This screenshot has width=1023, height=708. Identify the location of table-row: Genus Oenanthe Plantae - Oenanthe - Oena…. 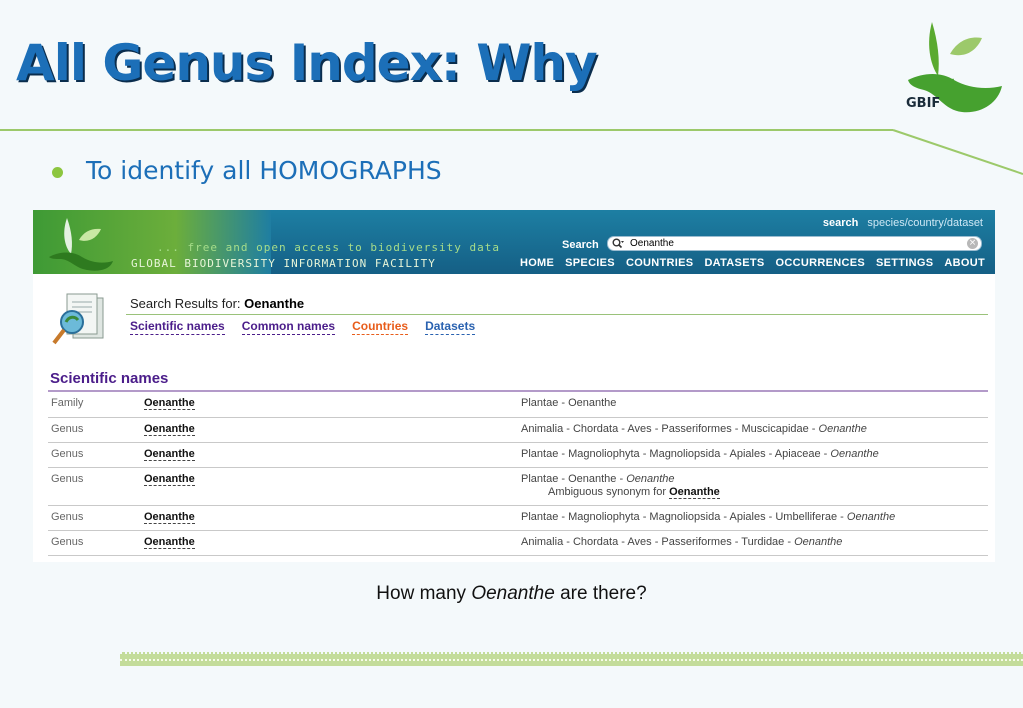
(518, 486).